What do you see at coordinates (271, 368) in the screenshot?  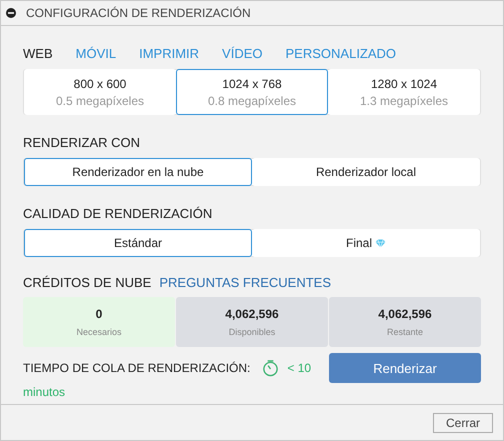 I see `timer-icon` at bounding box center [271, 368].